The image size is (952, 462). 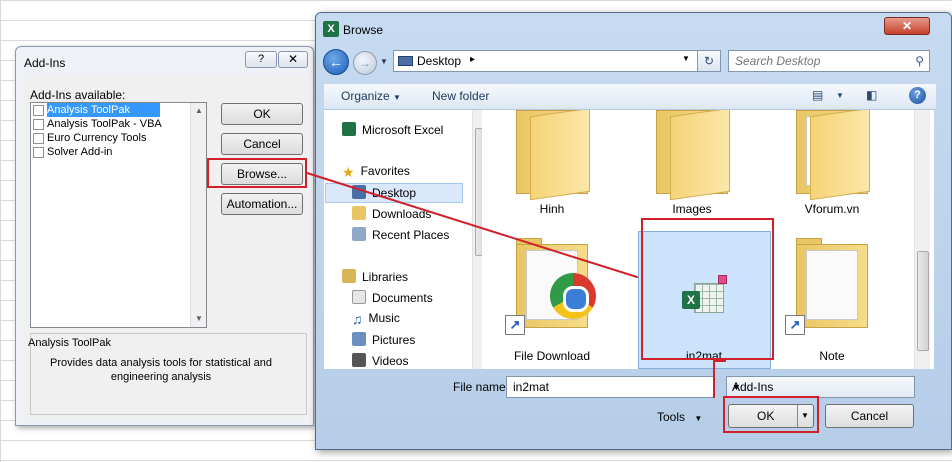 What do you see at coordinates (707, 289) in the screenshot?
I see `highlight-in2mat-file` at bounding box center [707, 289].